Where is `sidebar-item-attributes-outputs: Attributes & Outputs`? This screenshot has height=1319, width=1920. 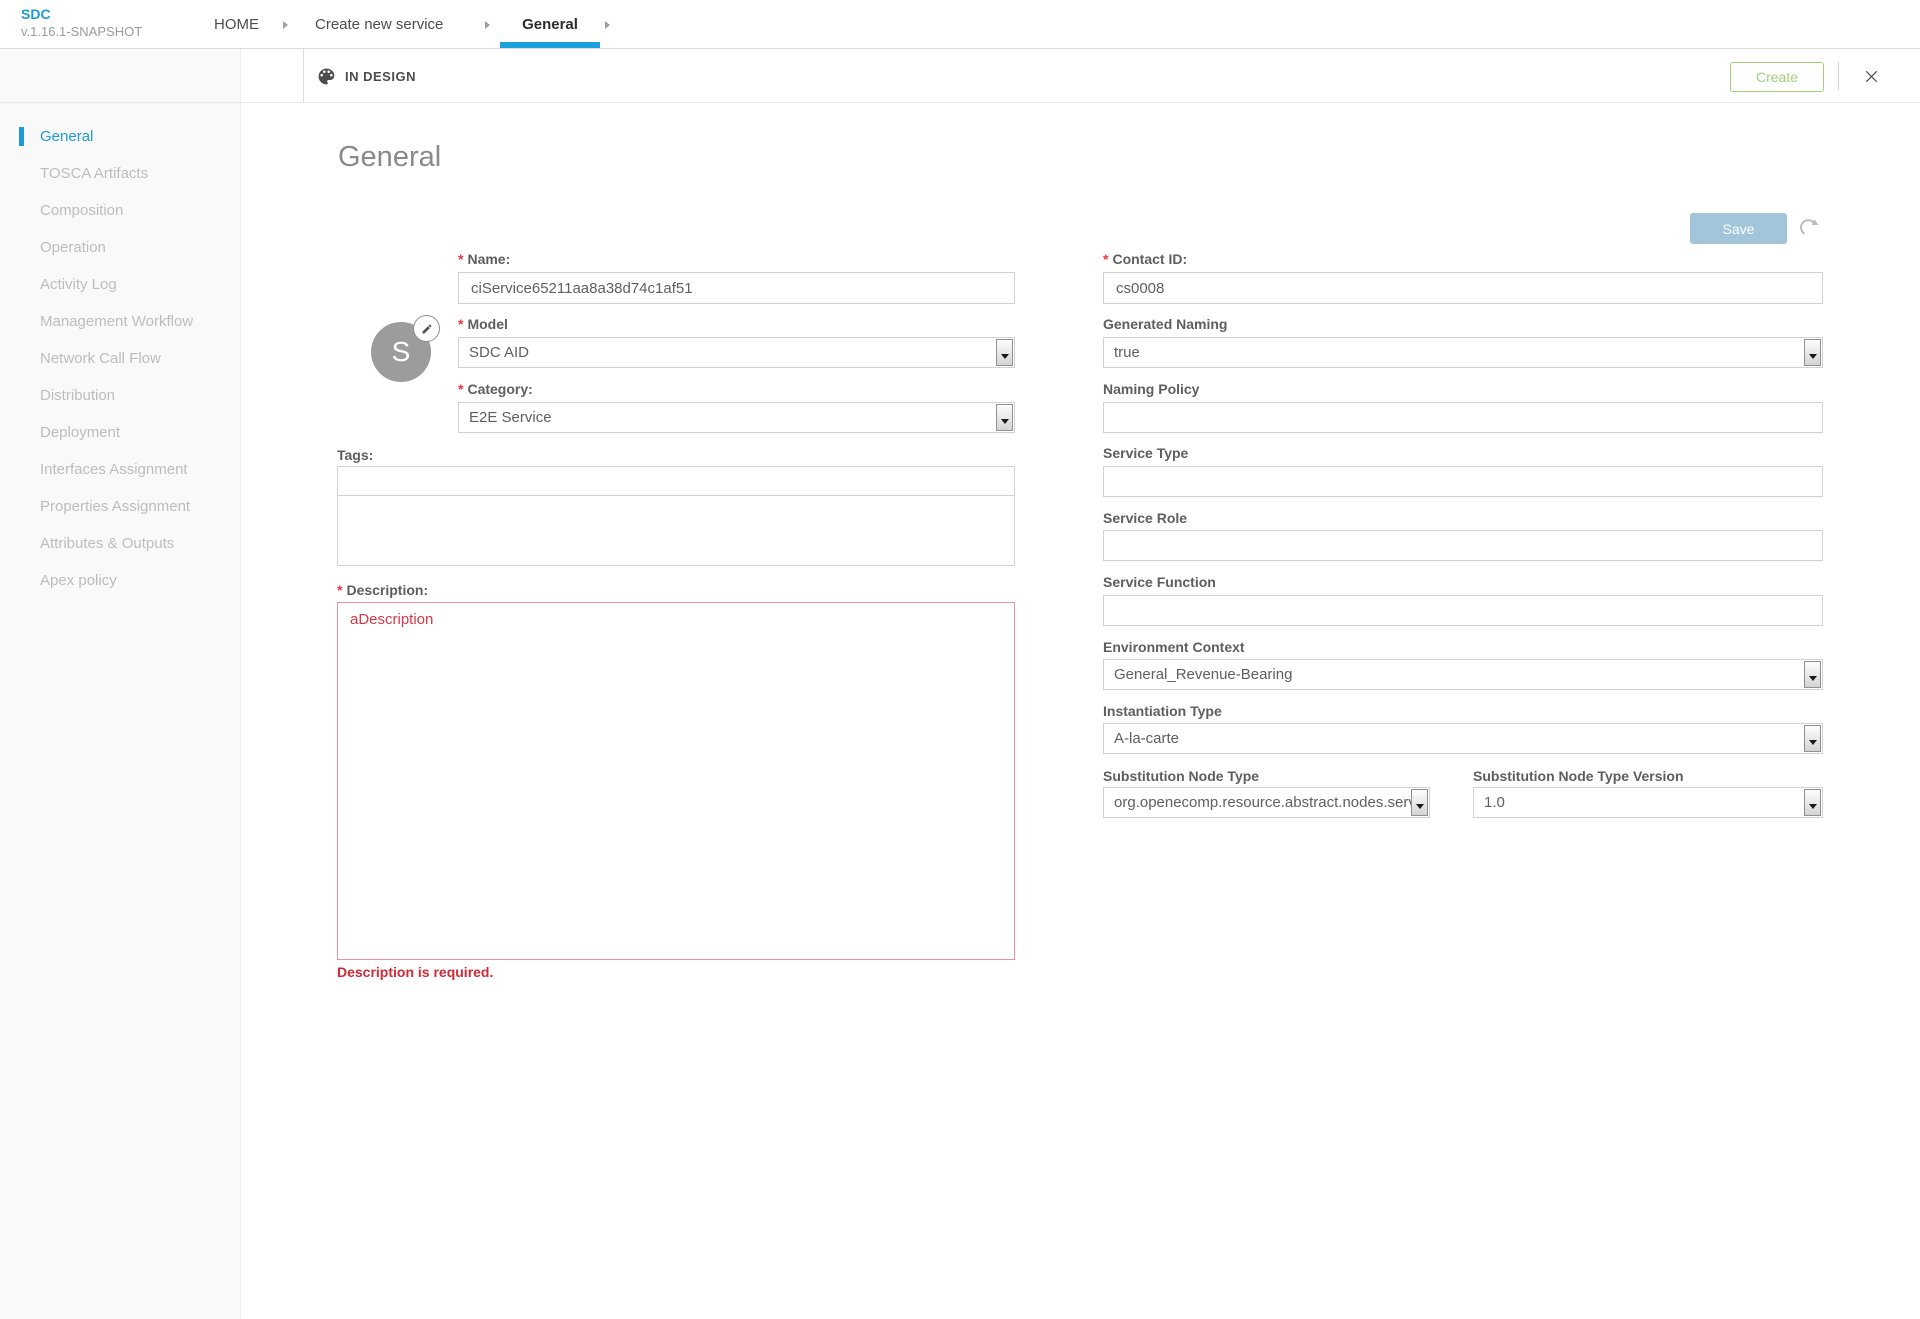 sidebar-item-attributes-outputs: Attributes & Outputs is located at coordinates (120, 543).